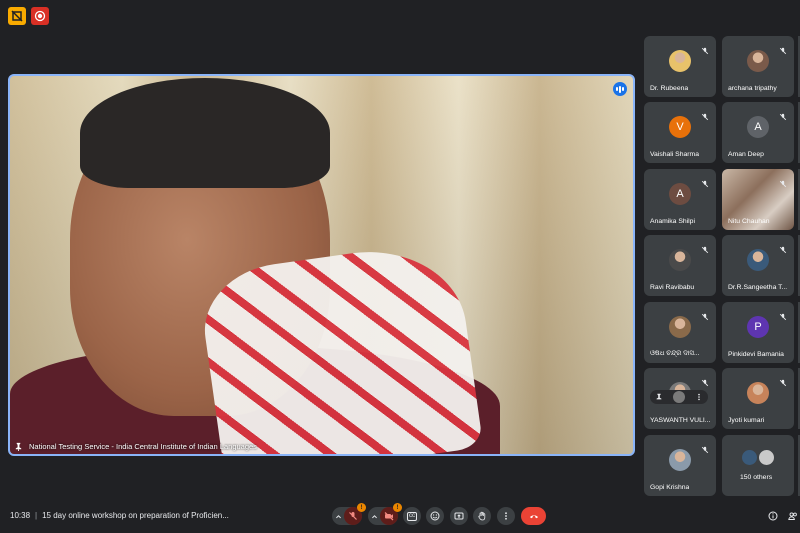 Image resolution: width=800 pixels, height=533 pixels. I want to click on more-options-button, so click(506, 516).